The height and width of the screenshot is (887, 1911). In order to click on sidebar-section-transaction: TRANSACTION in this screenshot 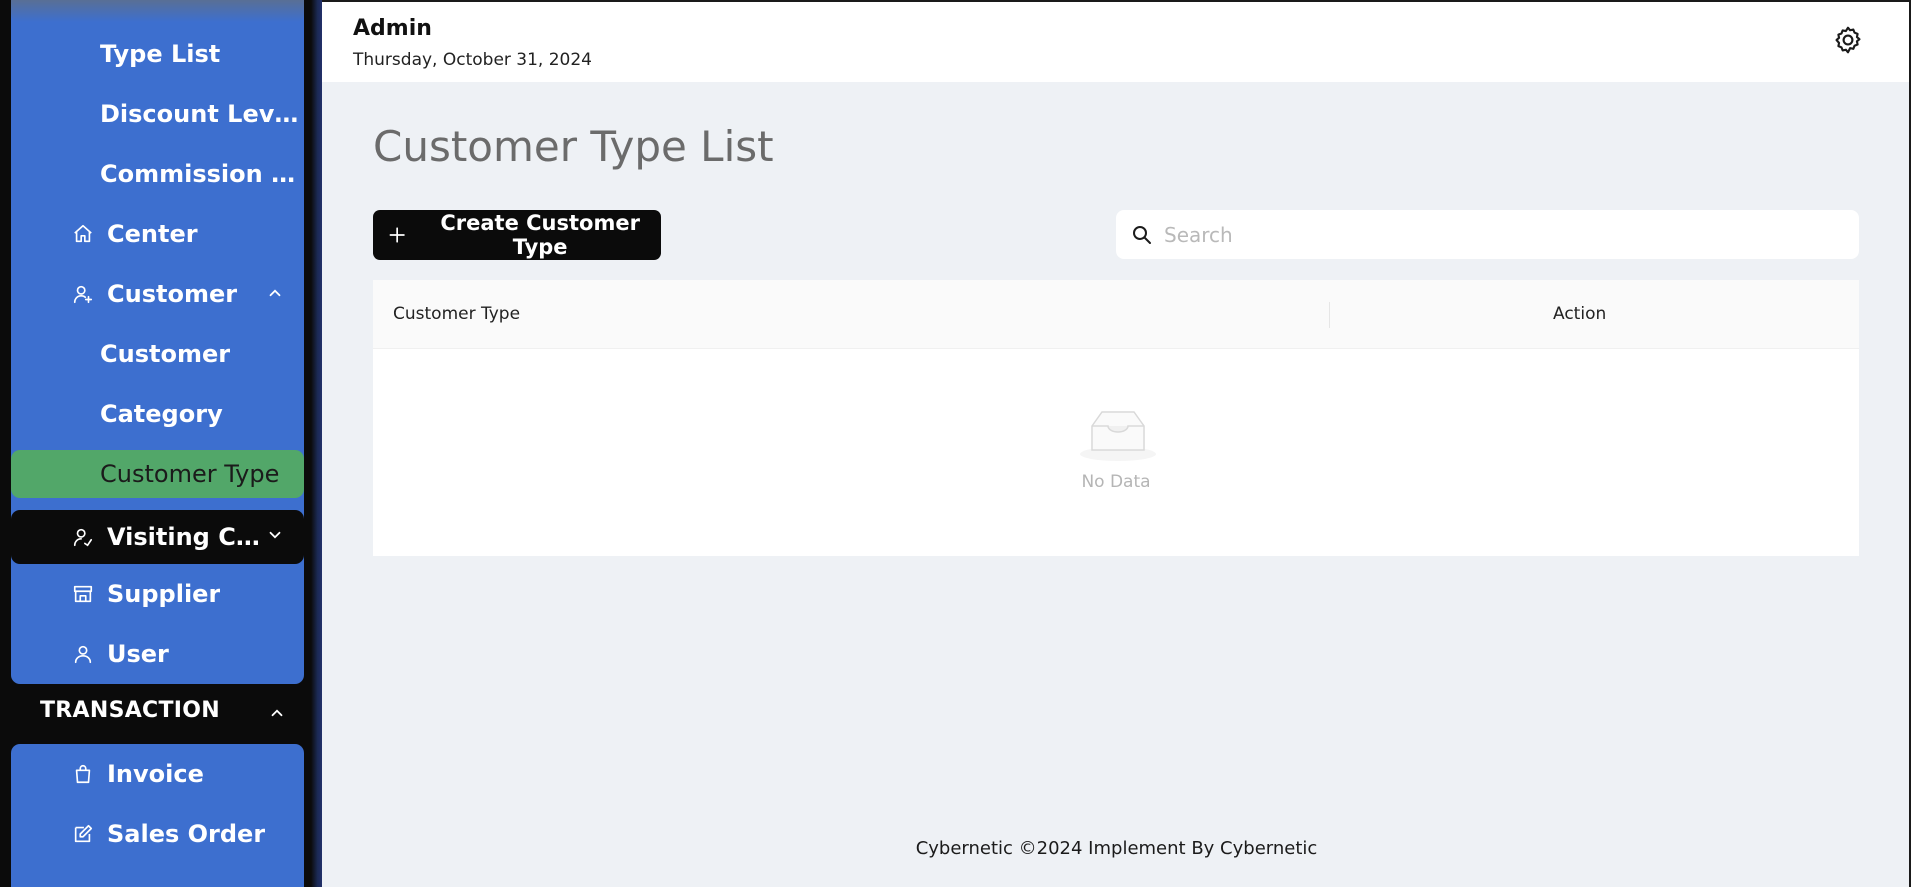, I will do `click(130, 710)`.